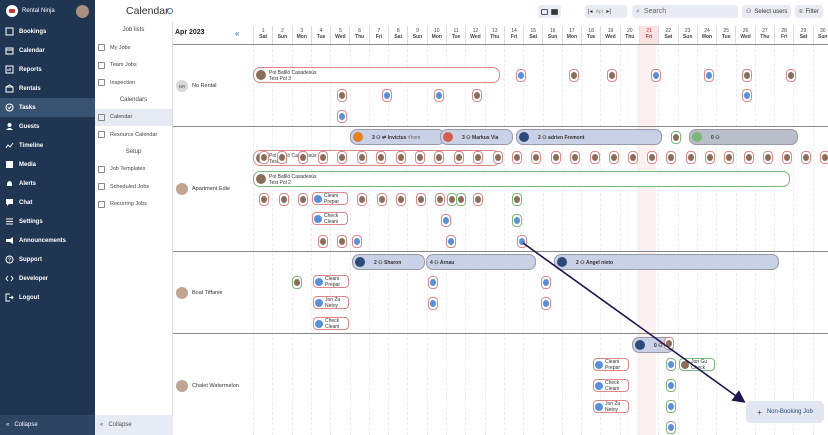 The width and height of the screenshot is (828, 435). I want to click on date-cell: 8 Sat, so click(397, 35).